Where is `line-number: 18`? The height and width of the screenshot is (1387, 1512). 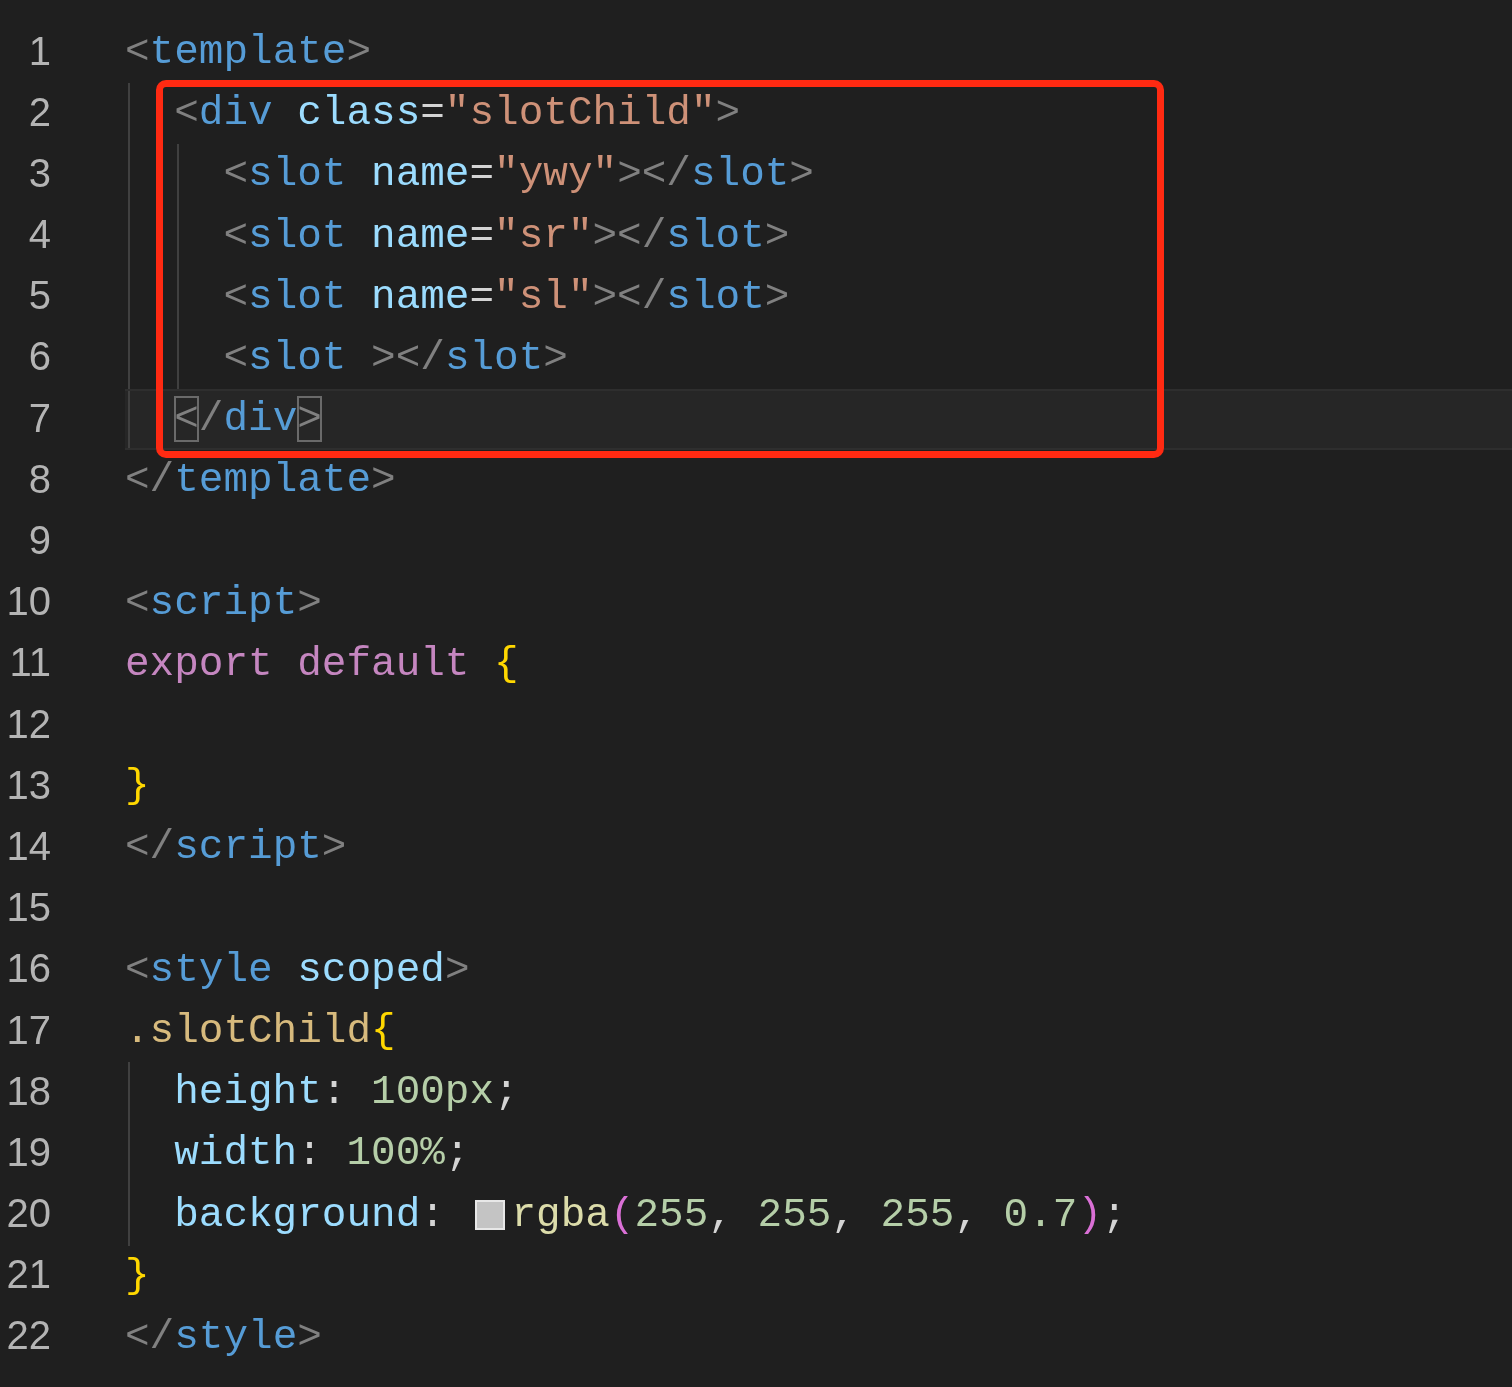 line-number: 18 is located at coordinates (28, 1090).